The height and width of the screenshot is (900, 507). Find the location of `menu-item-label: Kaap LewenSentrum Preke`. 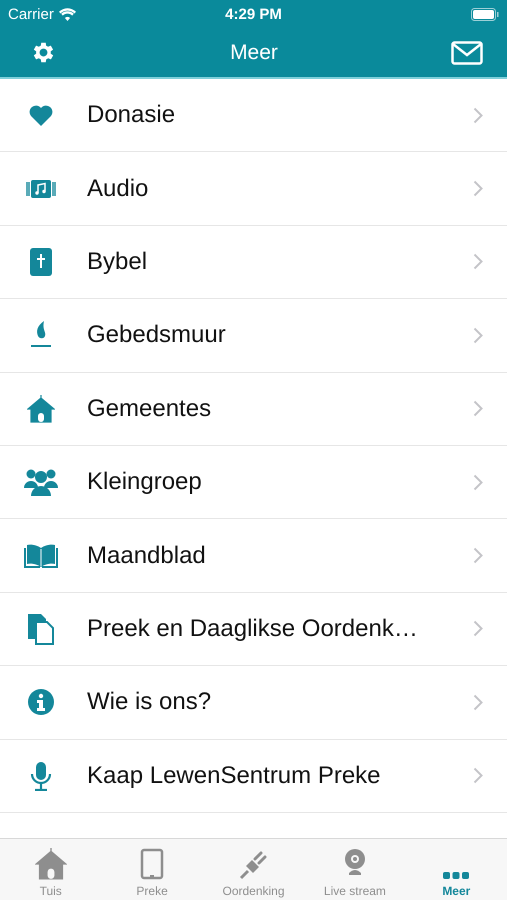

menu-item-label: Kaap LewenSentrum Preke is located at coordinates (234, 776).